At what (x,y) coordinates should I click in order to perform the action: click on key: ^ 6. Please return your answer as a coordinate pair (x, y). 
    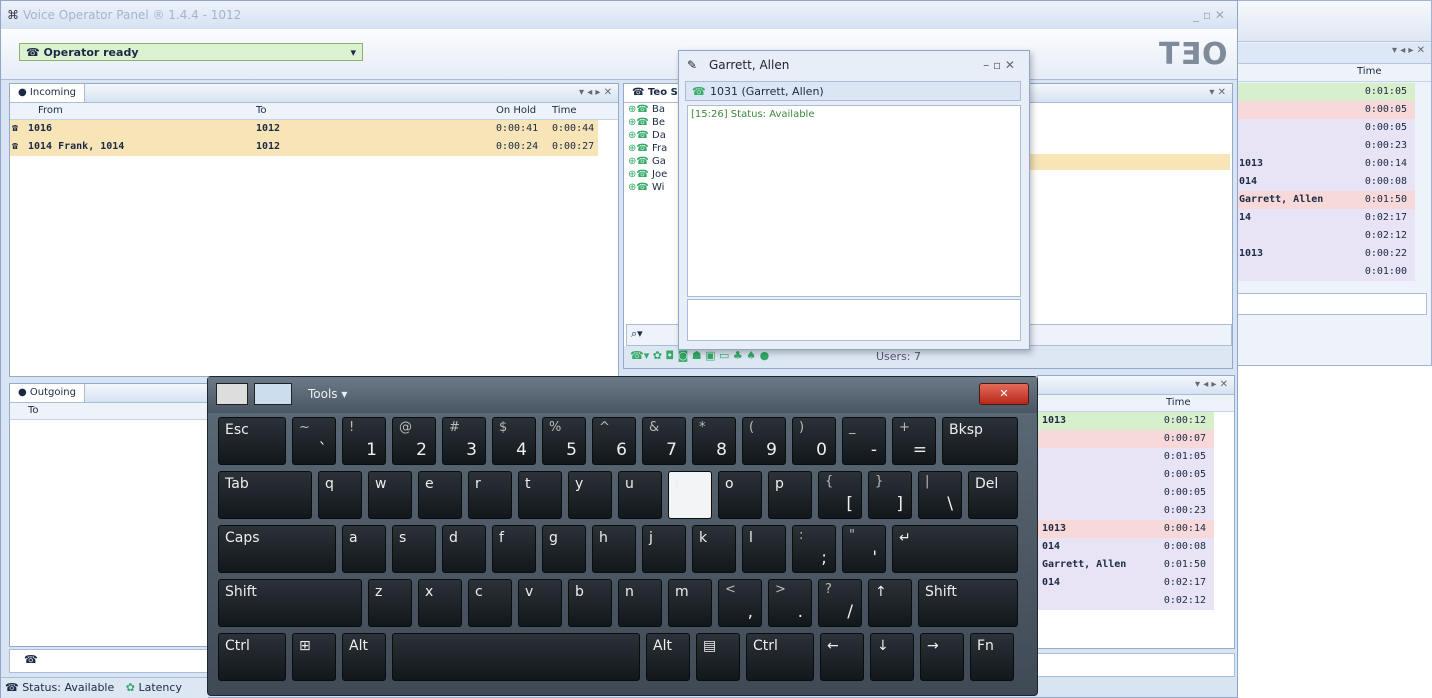
    Looking at the image, I should click on (614, 441).